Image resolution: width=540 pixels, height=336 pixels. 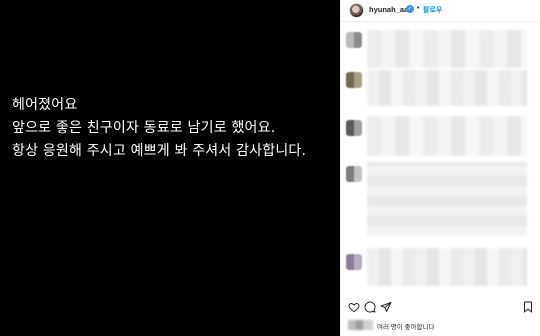 I want to click on like-button, so click(x=354, y=307).